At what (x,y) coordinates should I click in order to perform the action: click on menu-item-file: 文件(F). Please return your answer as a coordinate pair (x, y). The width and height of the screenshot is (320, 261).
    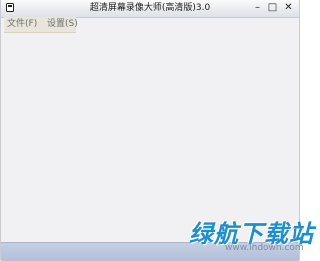
    Looking at the image, I should click on (22, 24).